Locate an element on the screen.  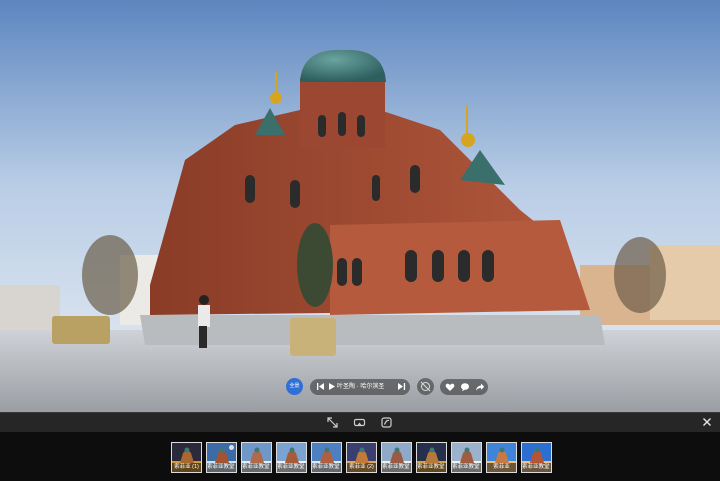
gyro-toggle-button is located at coordinates (425, 386).